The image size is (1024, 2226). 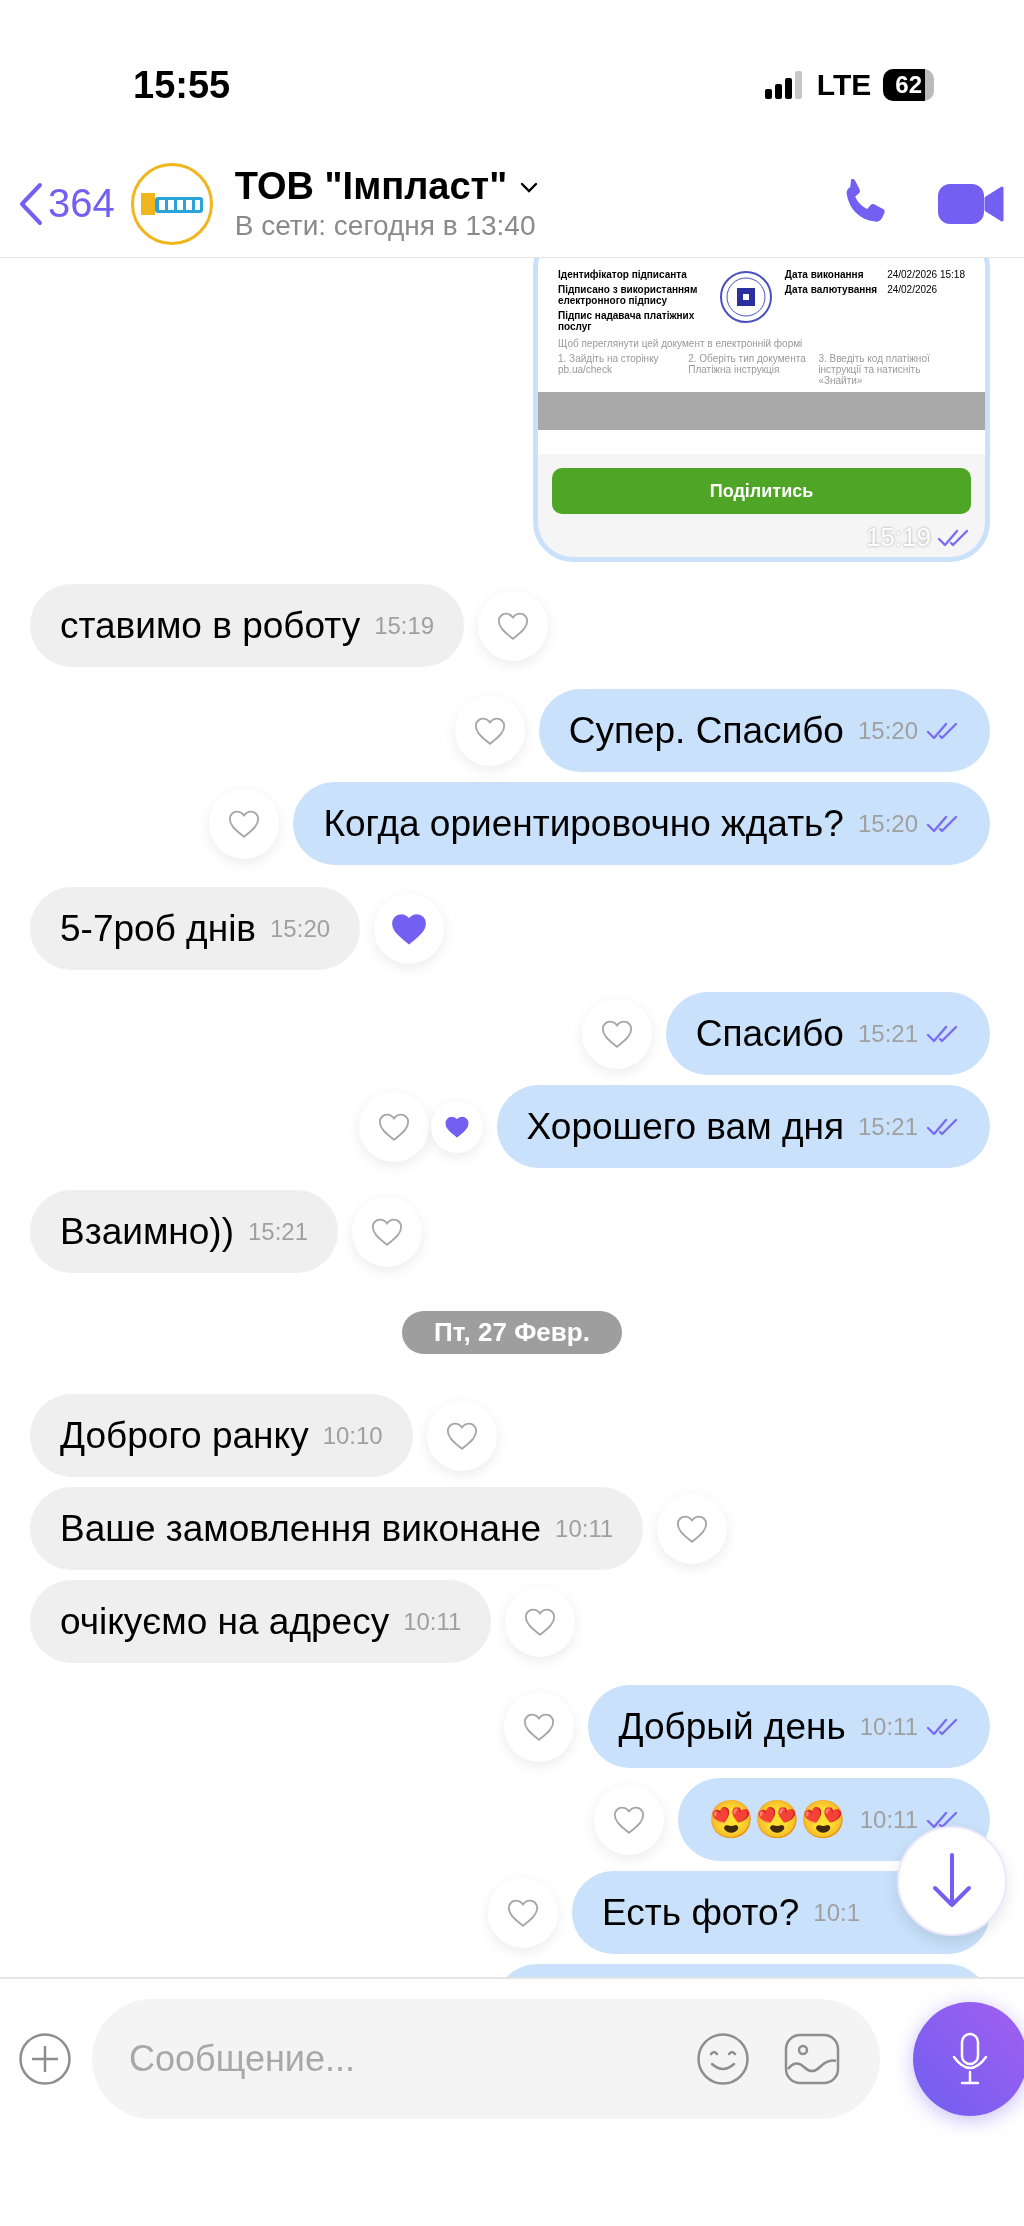 What do you see at coordinates (609, 365) in the screenshot?
I see `document-text: 1. Зайдіть на сторінку pb.ua/check` at bounding box center [609, 365].